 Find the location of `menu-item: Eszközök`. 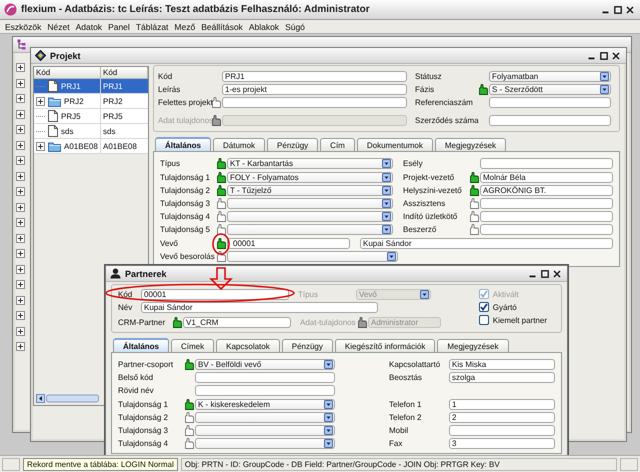

menu-item: Eszközök is located at coordinates (23, 26).